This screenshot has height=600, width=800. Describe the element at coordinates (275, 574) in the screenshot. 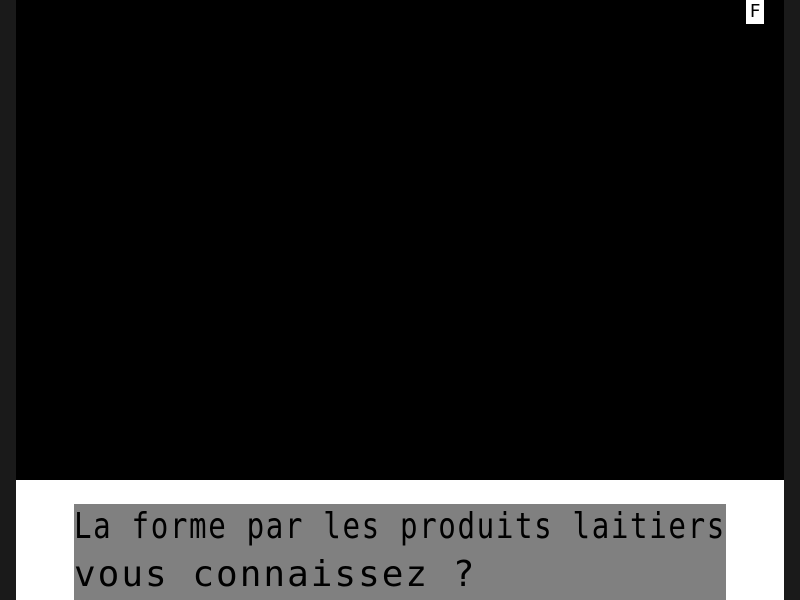

I see `prompt-line-2: vous connaissez ?` at that location.